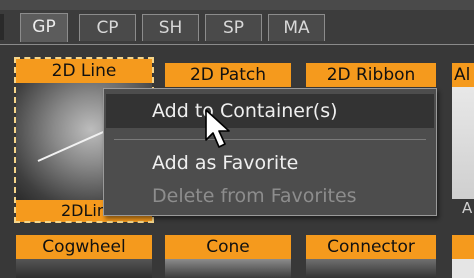 The width and height of the screenshot is (474, 278). What do you see at coordinates (463, 247) in the screenshot?
I see `tile-label` at bounding box center [463, 247].